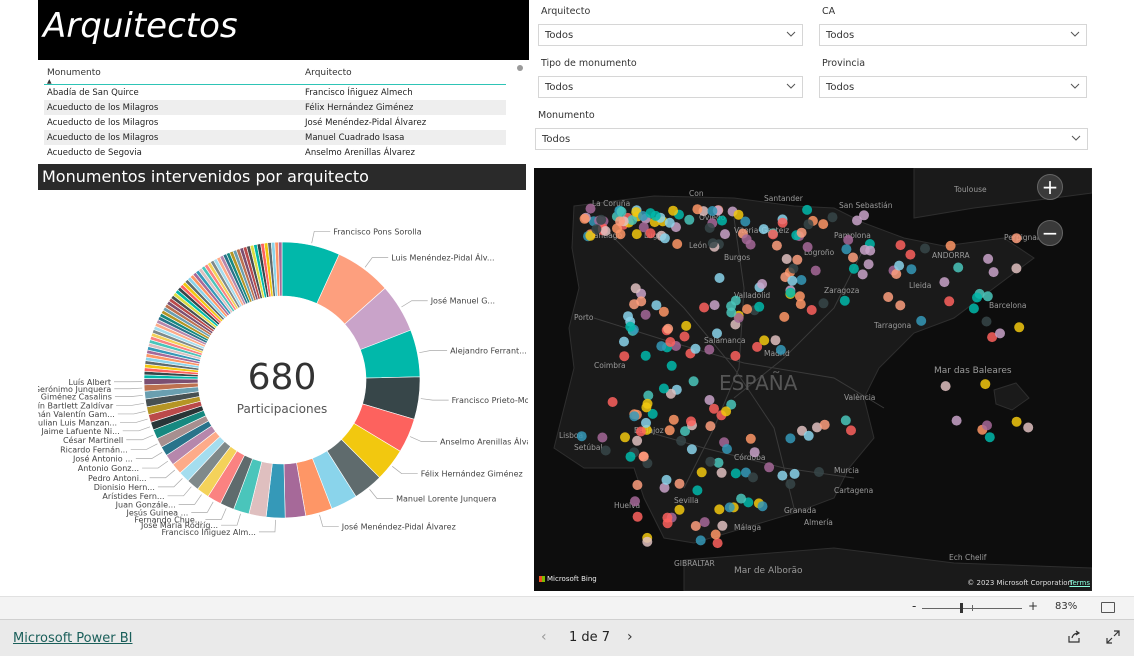 The width and height of the screenshot is (1134, 656). Describe the element at coordinates (520, 68) in the screenshot. I see `table-scrollbar` at that location.